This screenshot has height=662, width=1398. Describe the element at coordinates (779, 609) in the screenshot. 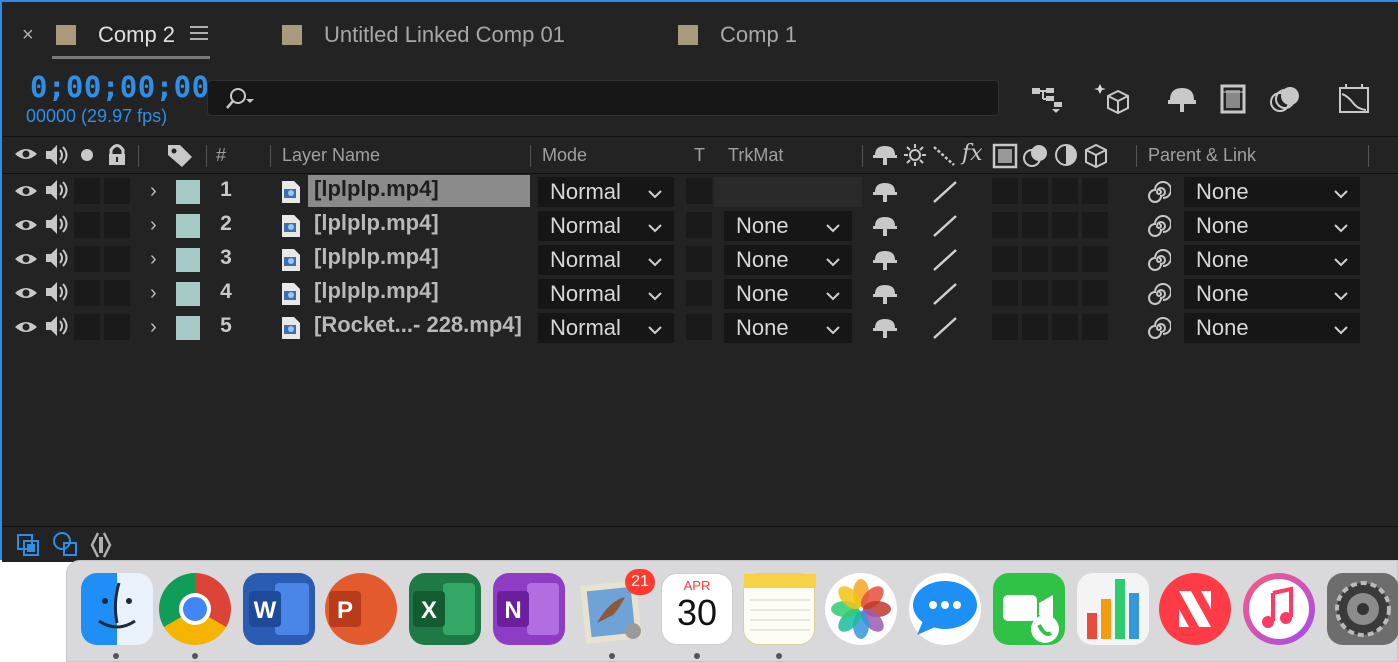

I see `notes-app-icon` at that location.